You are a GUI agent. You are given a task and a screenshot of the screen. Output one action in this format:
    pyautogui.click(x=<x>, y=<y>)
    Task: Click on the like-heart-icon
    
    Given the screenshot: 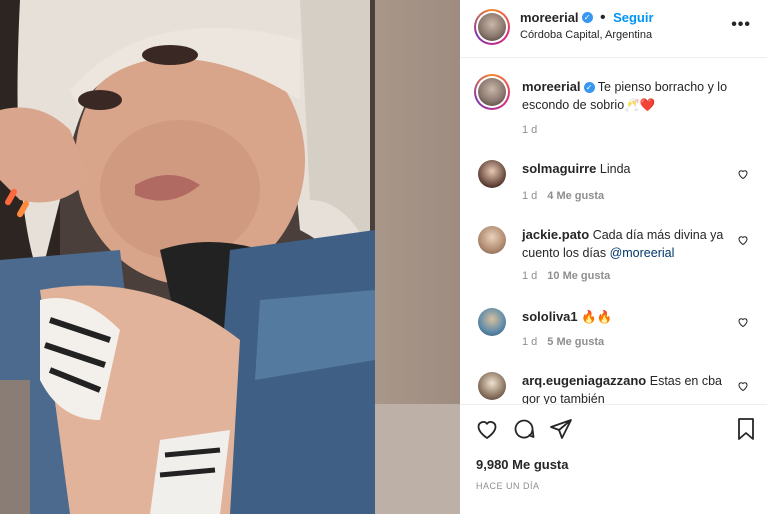 What is the action you would take?
    pyautogui.click(x=487, y=429)
    